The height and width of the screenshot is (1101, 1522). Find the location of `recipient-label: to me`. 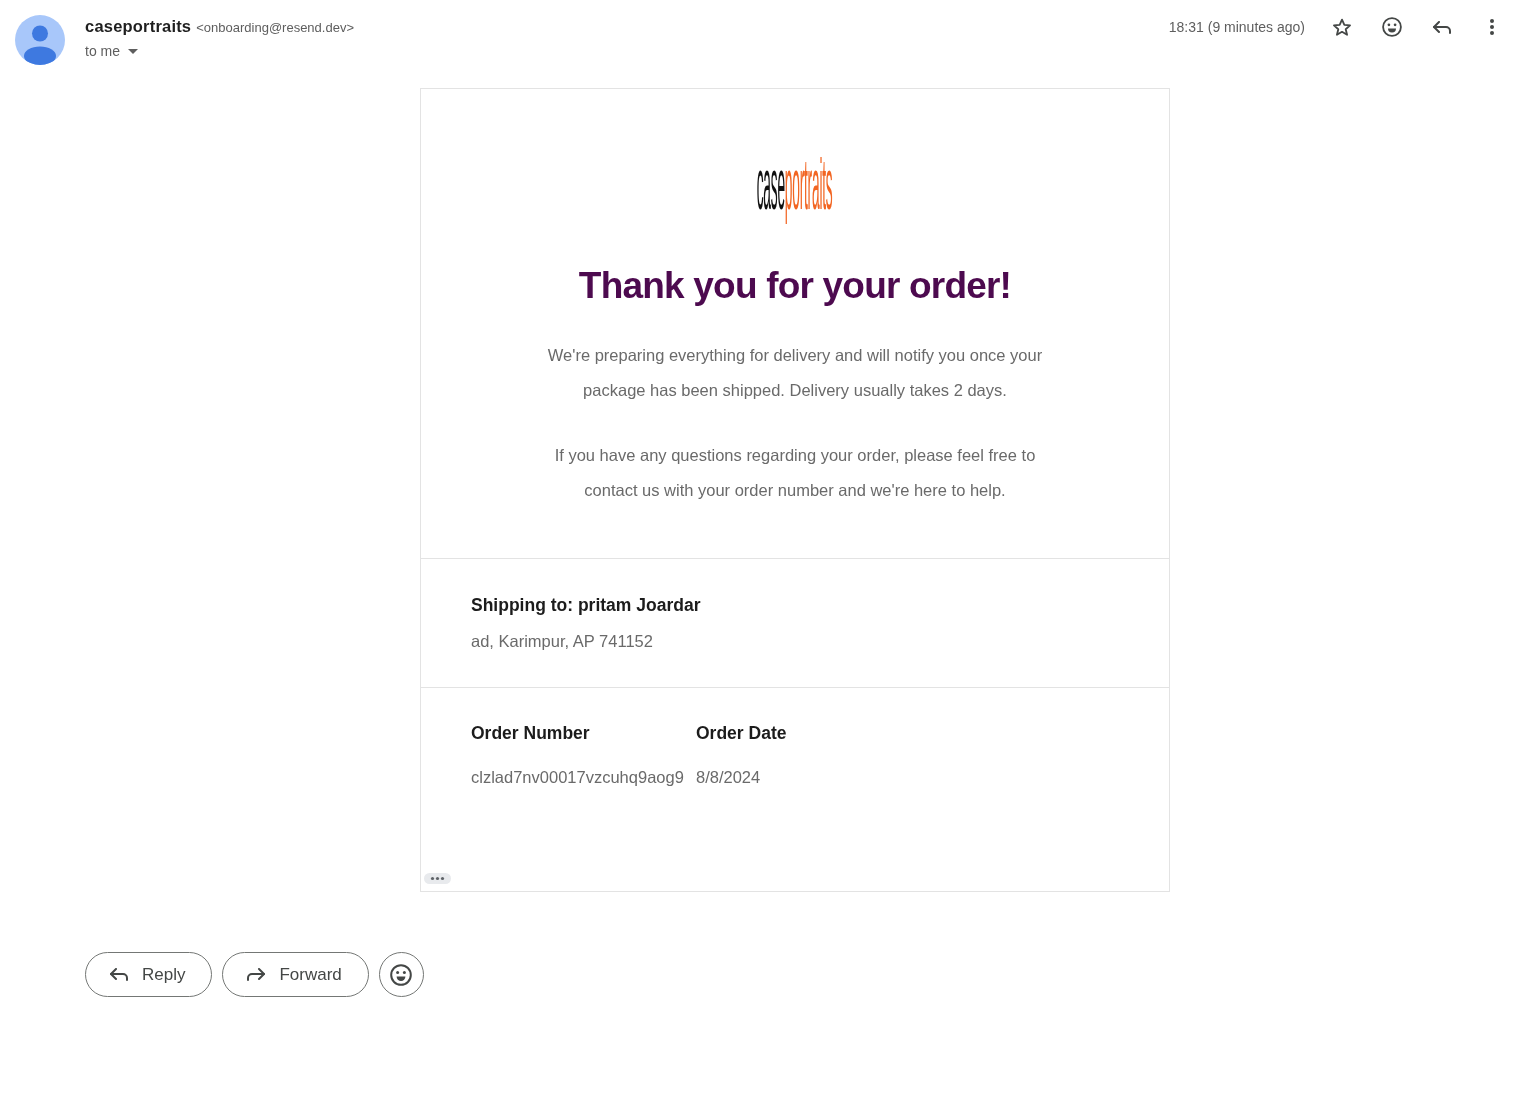

recipient-label: to me is located at coordinates (102, 51).